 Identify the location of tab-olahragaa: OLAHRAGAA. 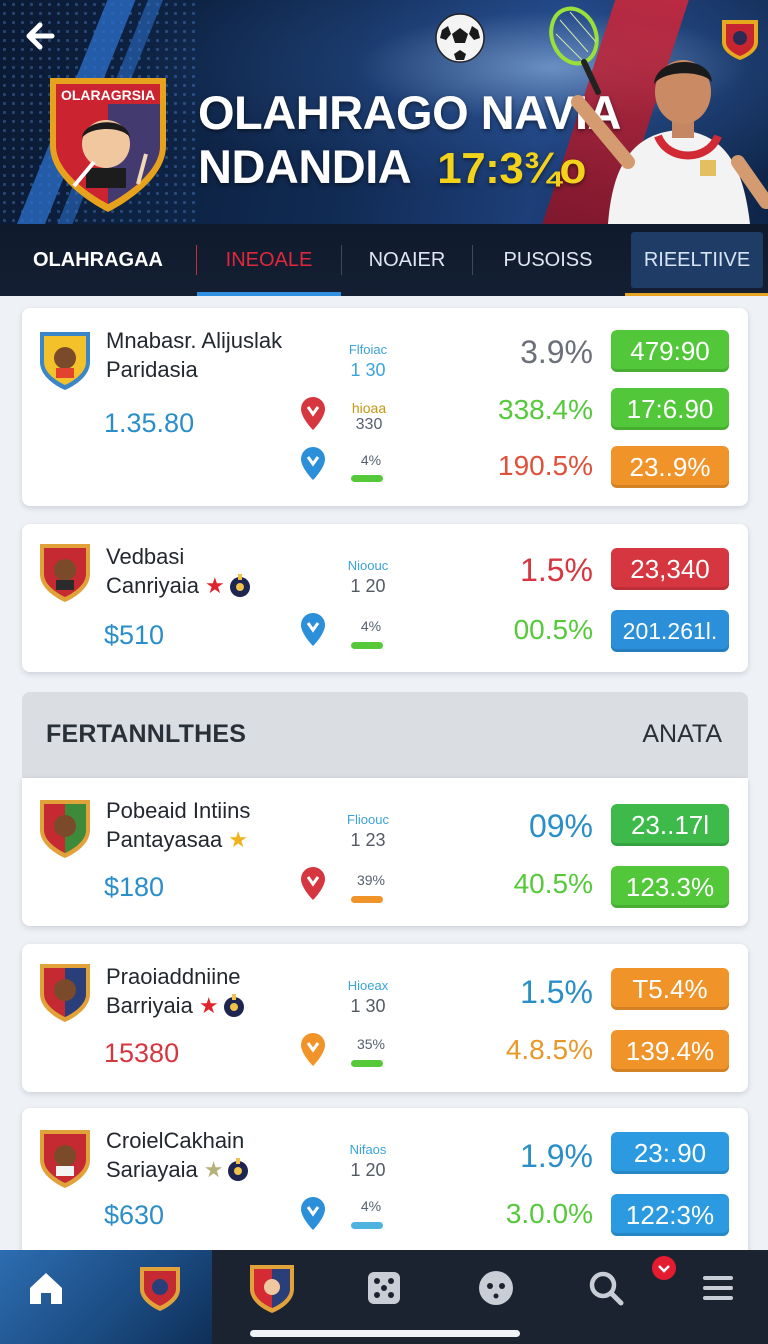
(98, 260).